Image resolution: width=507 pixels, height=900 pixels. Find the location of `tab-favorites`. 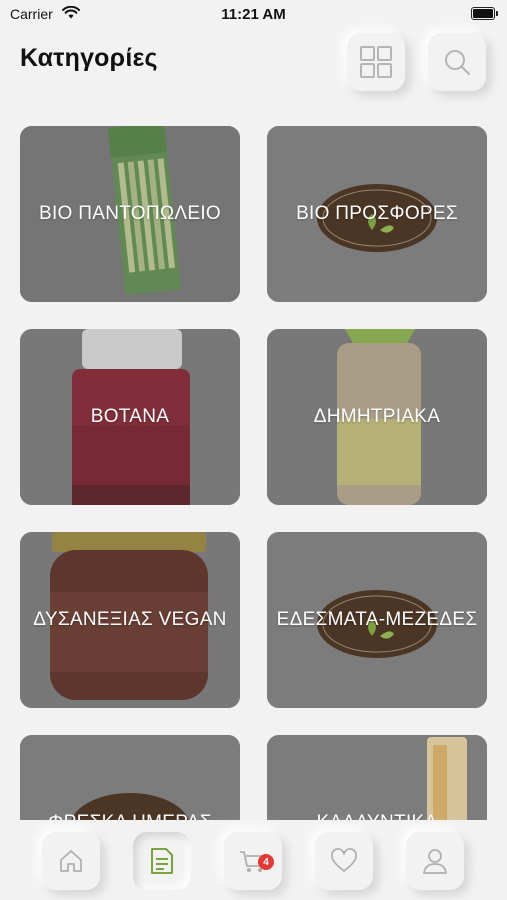

tab-favorites is located at coordinates (344, 861).